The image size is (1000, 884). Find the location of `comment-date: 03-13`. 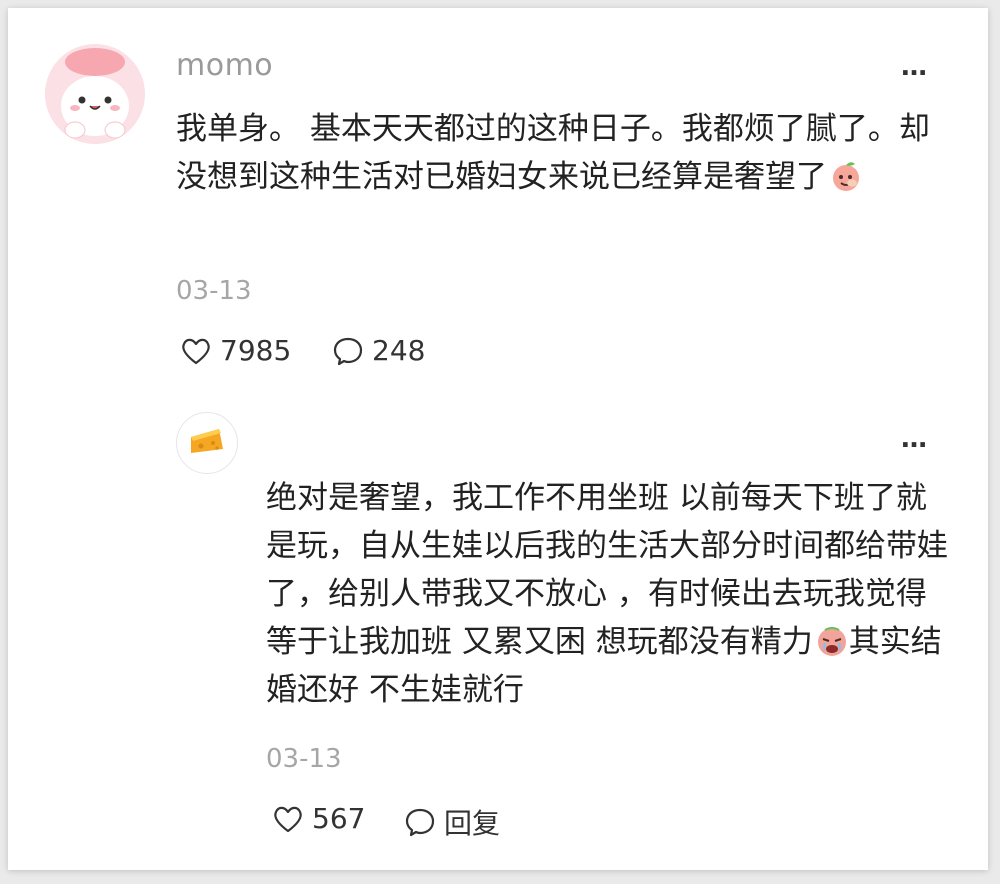

comment-date: 03-13 is located at coordinates (214, 291).